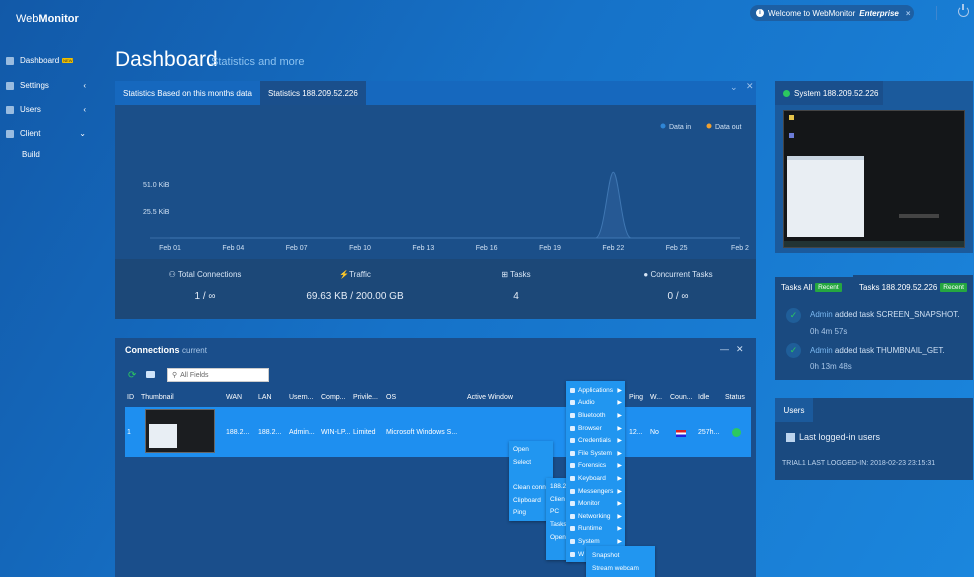 The image size is (974, 577). What do you see at coordinates (595, 478) in the screenshot?
I see `menu-item: Keyboard ▶` at bounding box center [595, 478].